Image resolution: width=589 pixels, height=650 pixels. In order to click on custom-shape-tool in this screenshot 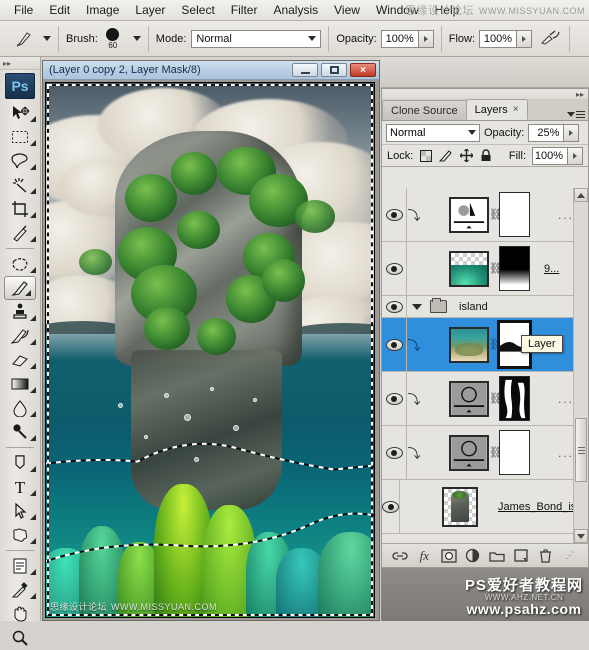, I will do `click(20, 535)`.